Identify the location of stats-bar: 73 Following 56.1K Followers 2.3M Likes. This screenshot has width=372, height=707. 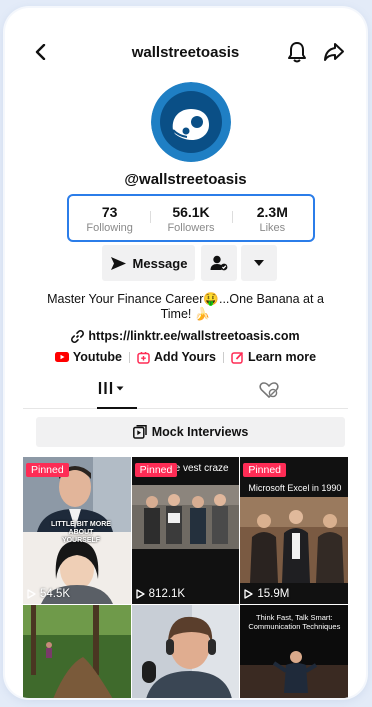
(191, 218).